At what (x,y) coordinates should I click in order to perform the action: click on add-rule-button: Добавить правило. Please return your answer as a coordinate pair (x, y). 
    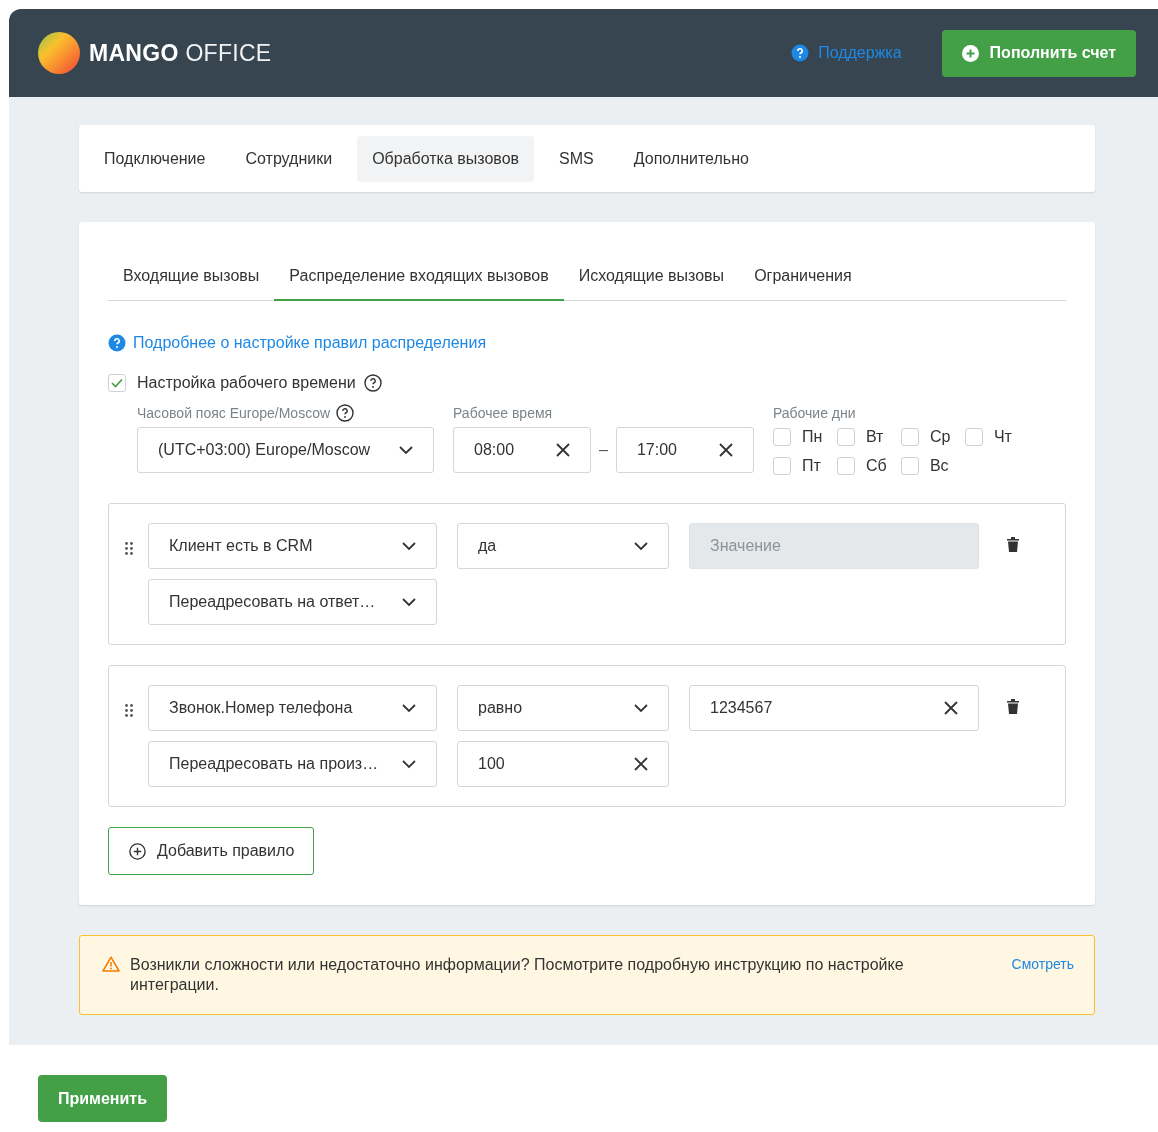
    Looking at the image, I should click on (211, 851).